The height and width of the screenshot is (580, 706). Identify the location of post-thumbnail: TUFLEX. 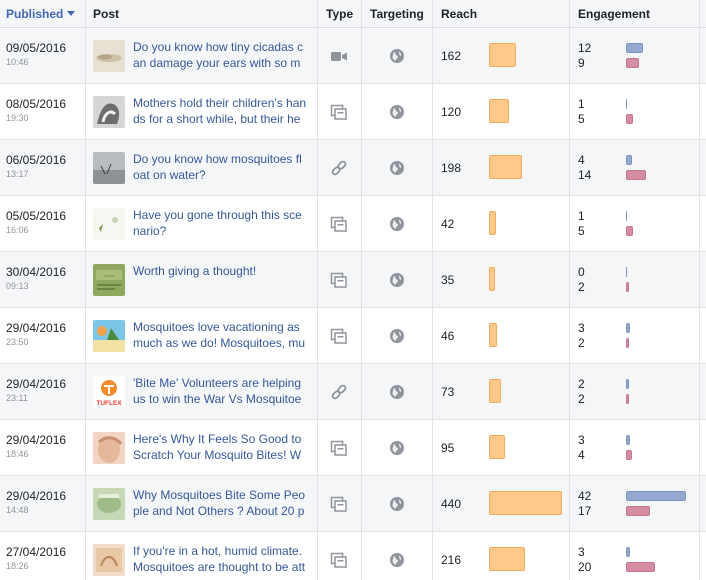
(109, 392).